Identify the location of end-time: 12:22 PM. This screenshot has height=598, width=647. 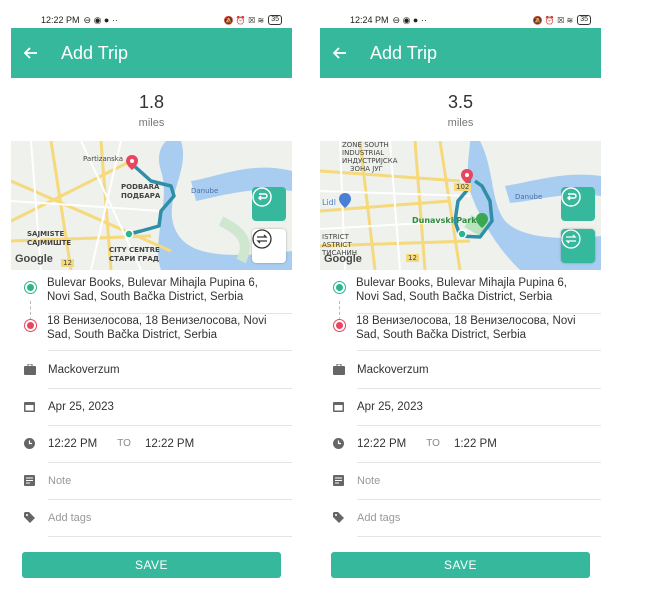
(169, 444).